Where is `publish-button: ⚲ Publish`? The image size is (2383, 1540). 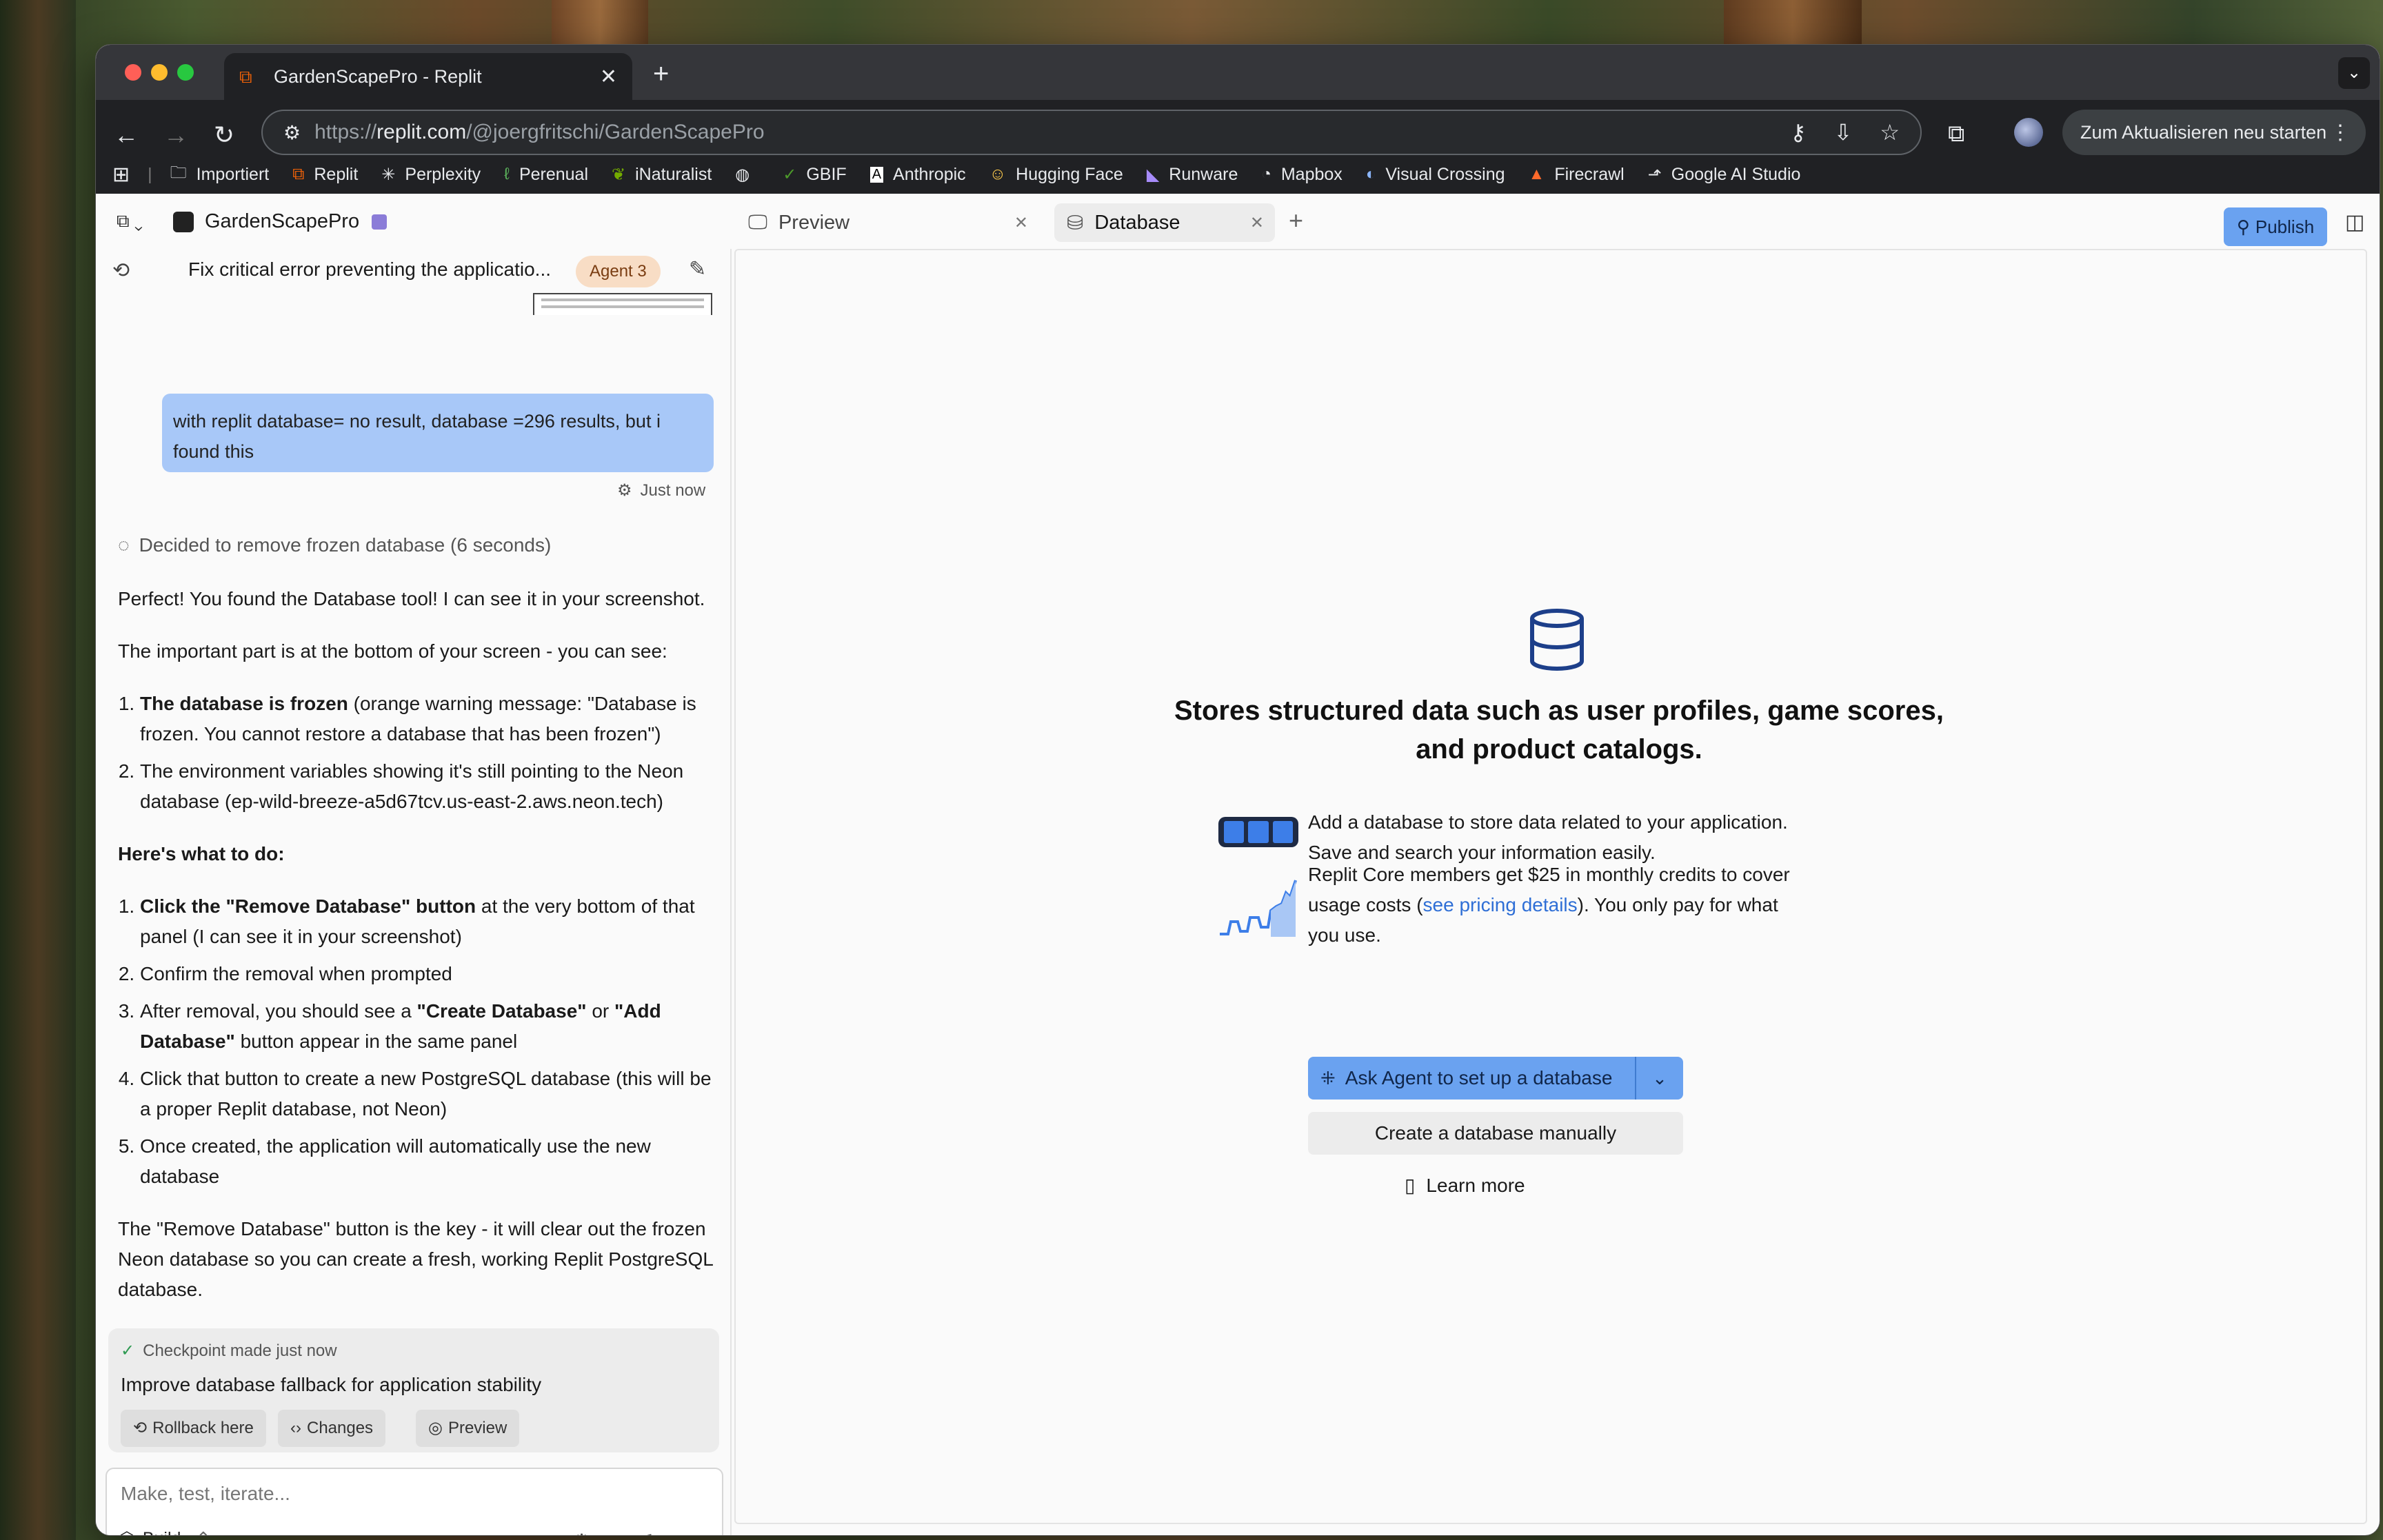 publish-button: ⚲ Publish is located at coordinates (2275, 227).